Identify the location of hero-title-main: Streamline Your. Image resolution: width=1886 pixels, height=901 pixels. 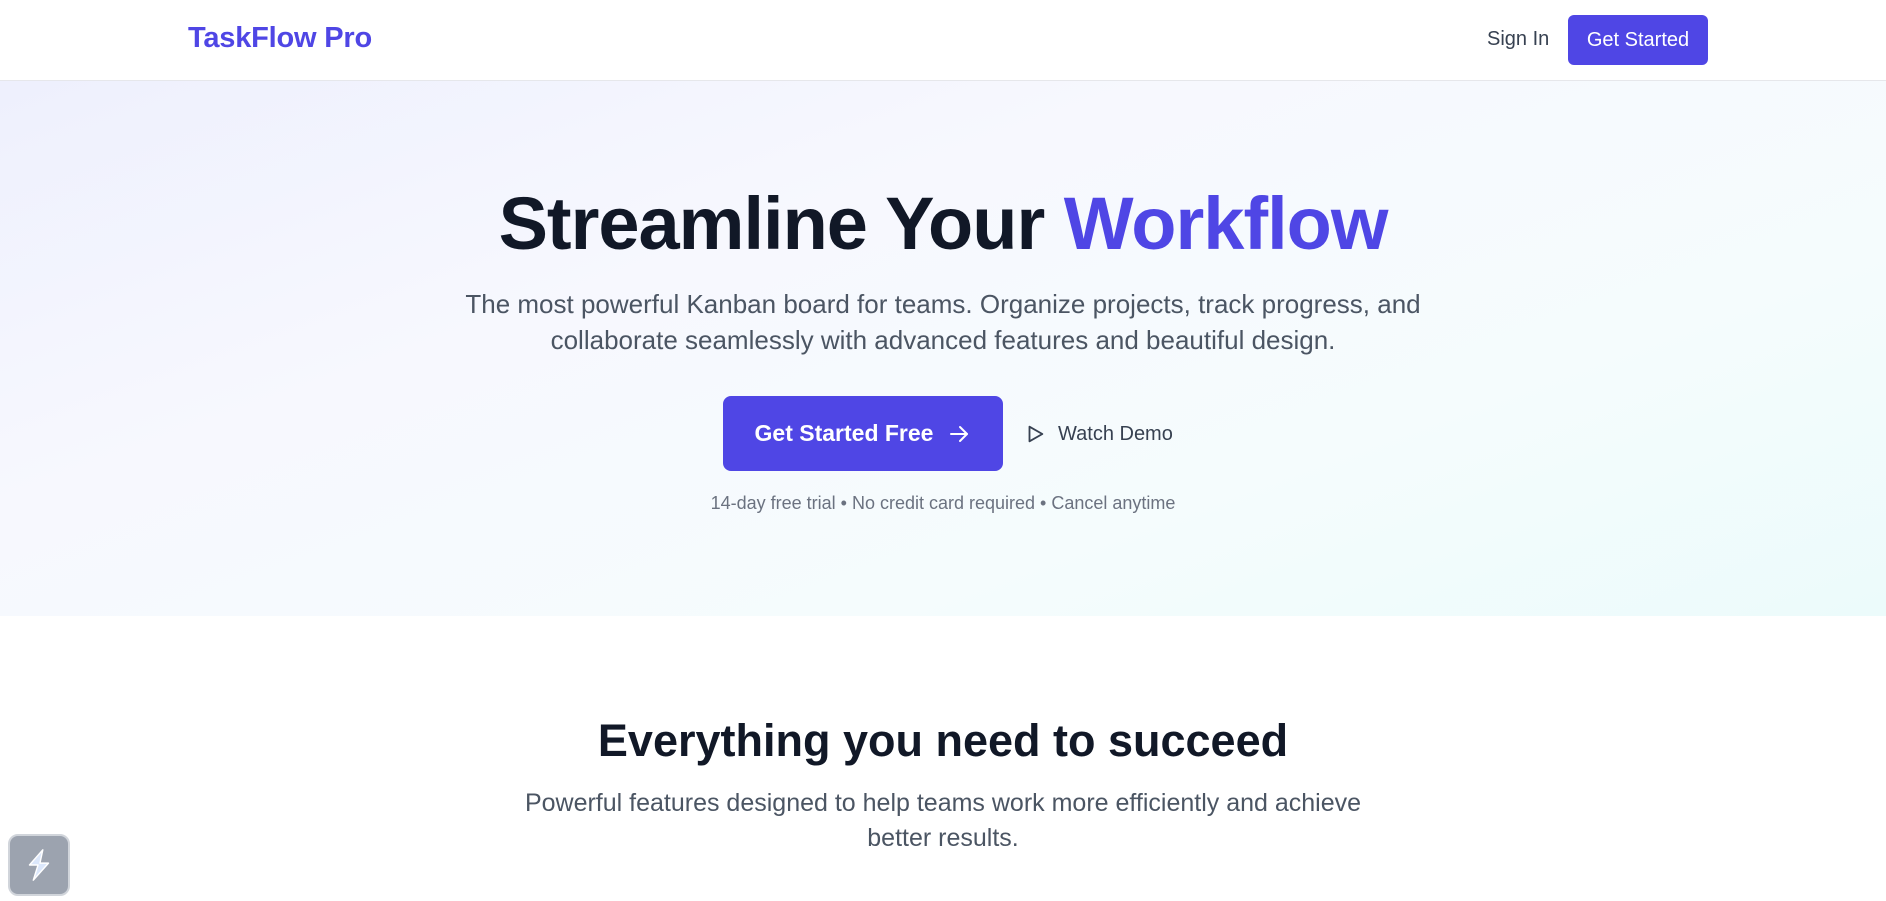
(781, 223).